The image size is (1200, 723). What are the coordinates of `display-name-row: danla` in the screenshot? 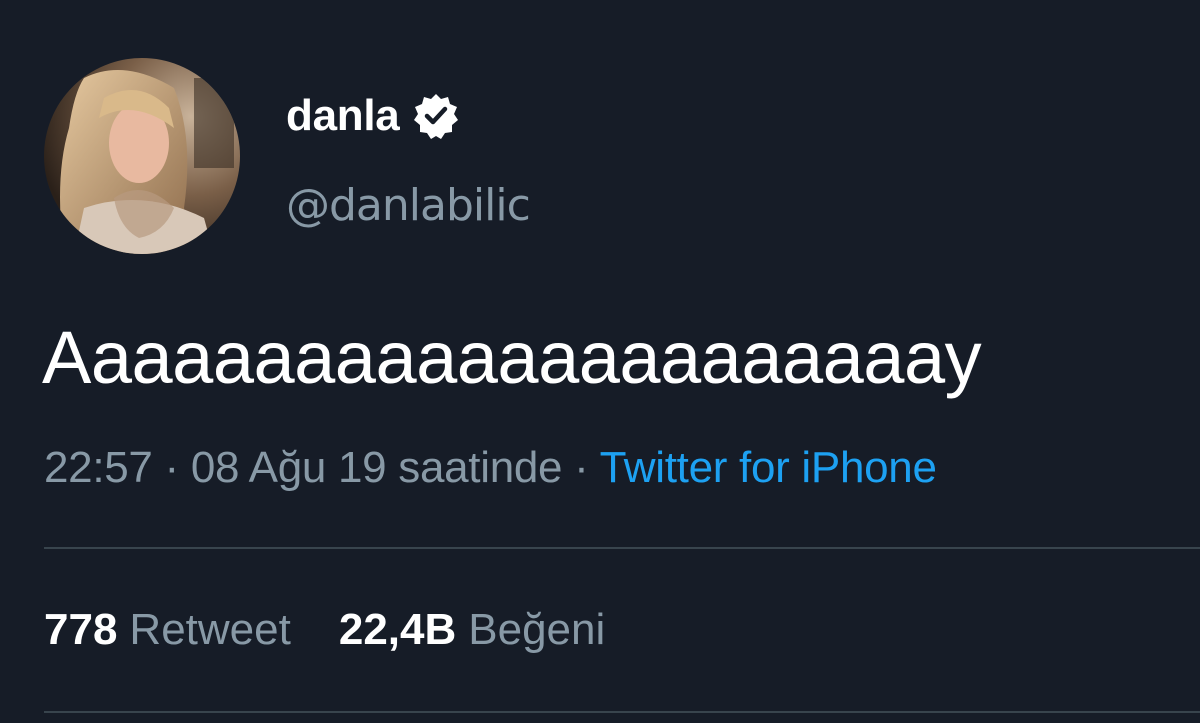 It's located at (373, 116).